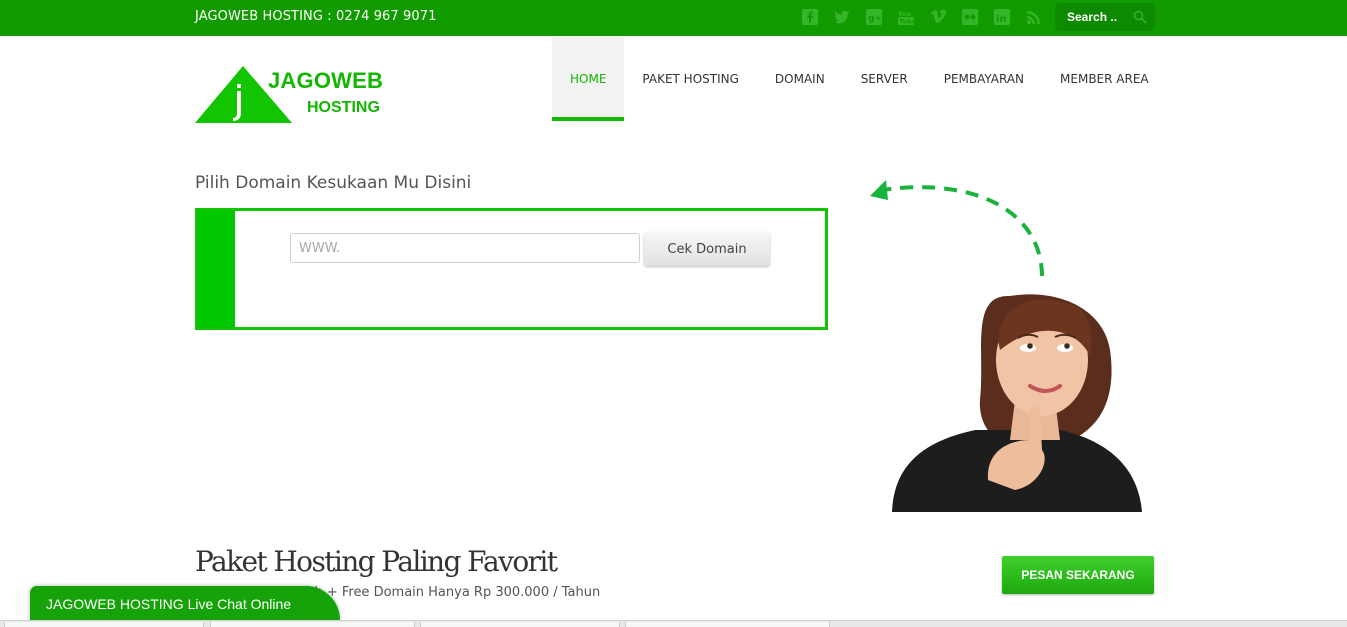 This screenshot has width=1347, height=627. What do you see at coordinates (376, 561) in the screenshot?
I see `paket-title: Paket Hosting Paling Favorit` at bounding box center [376, 561].